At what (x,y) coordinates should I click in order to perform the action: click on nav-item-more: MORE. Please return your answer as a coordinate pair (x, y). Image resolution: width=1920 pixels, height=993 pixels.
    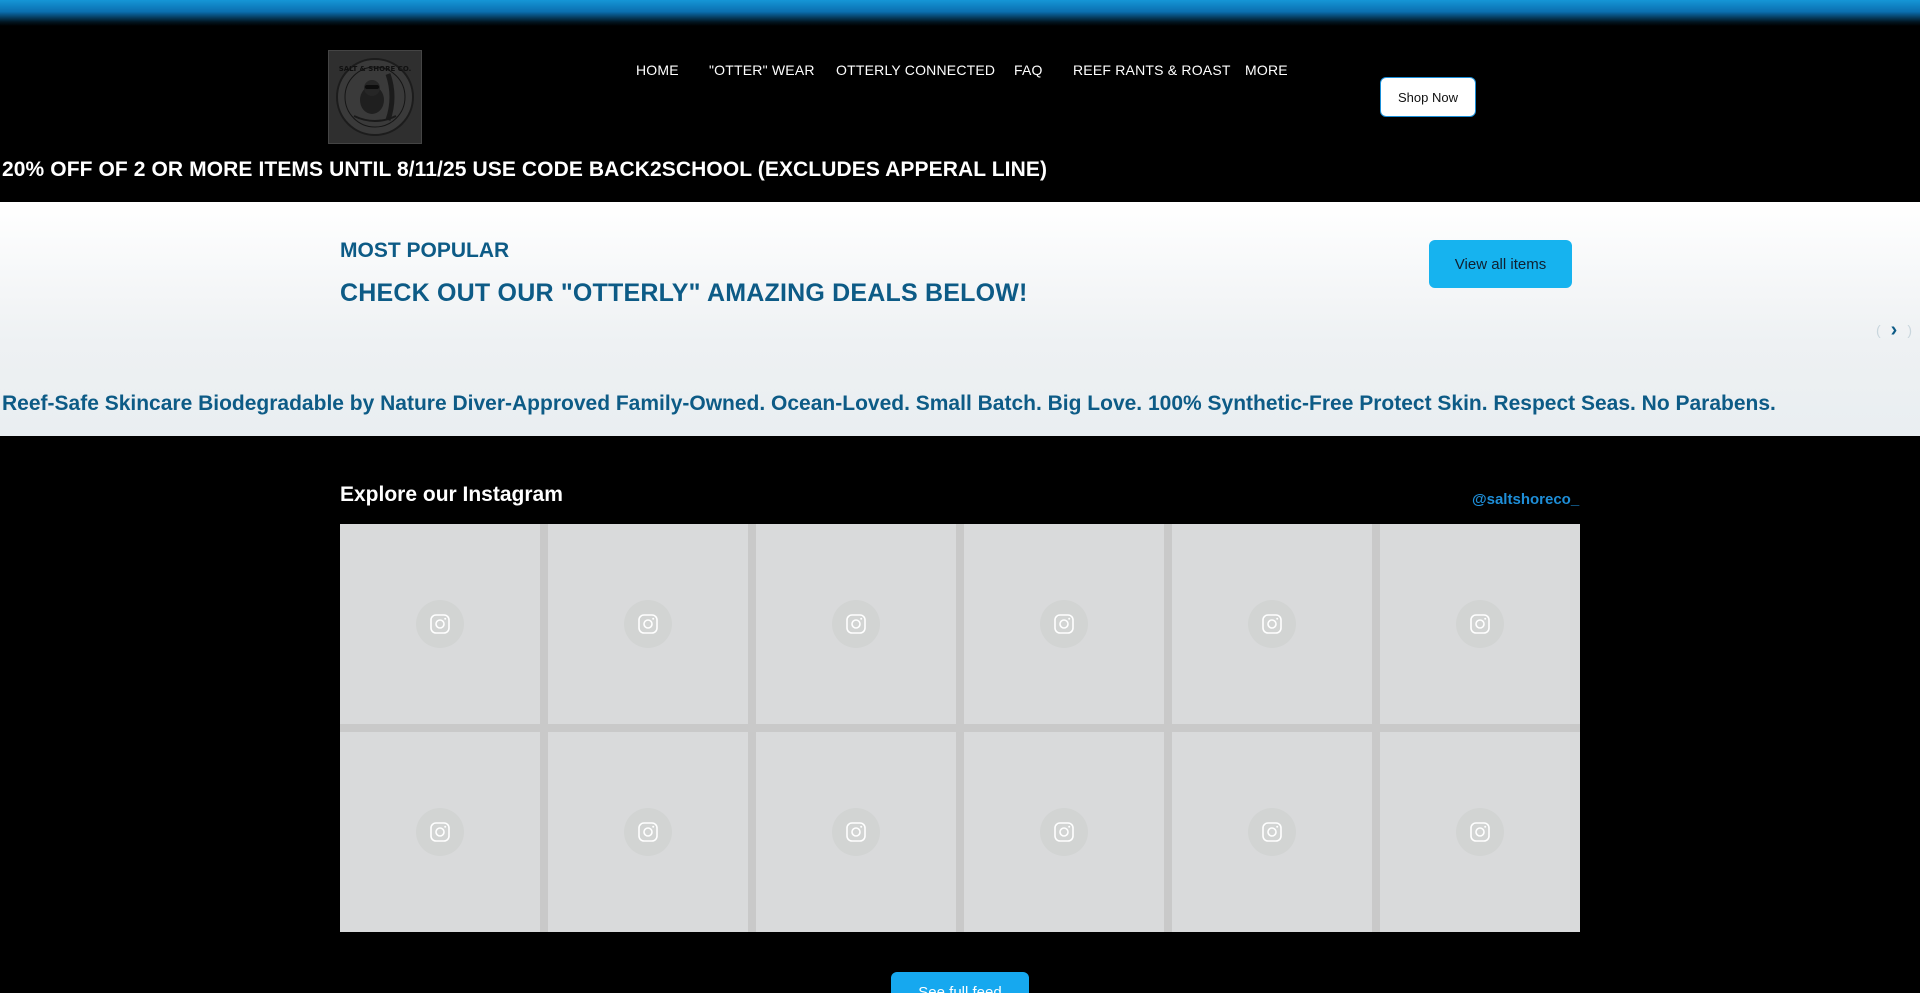
    Looking at the image, I should click on (1266, 70).